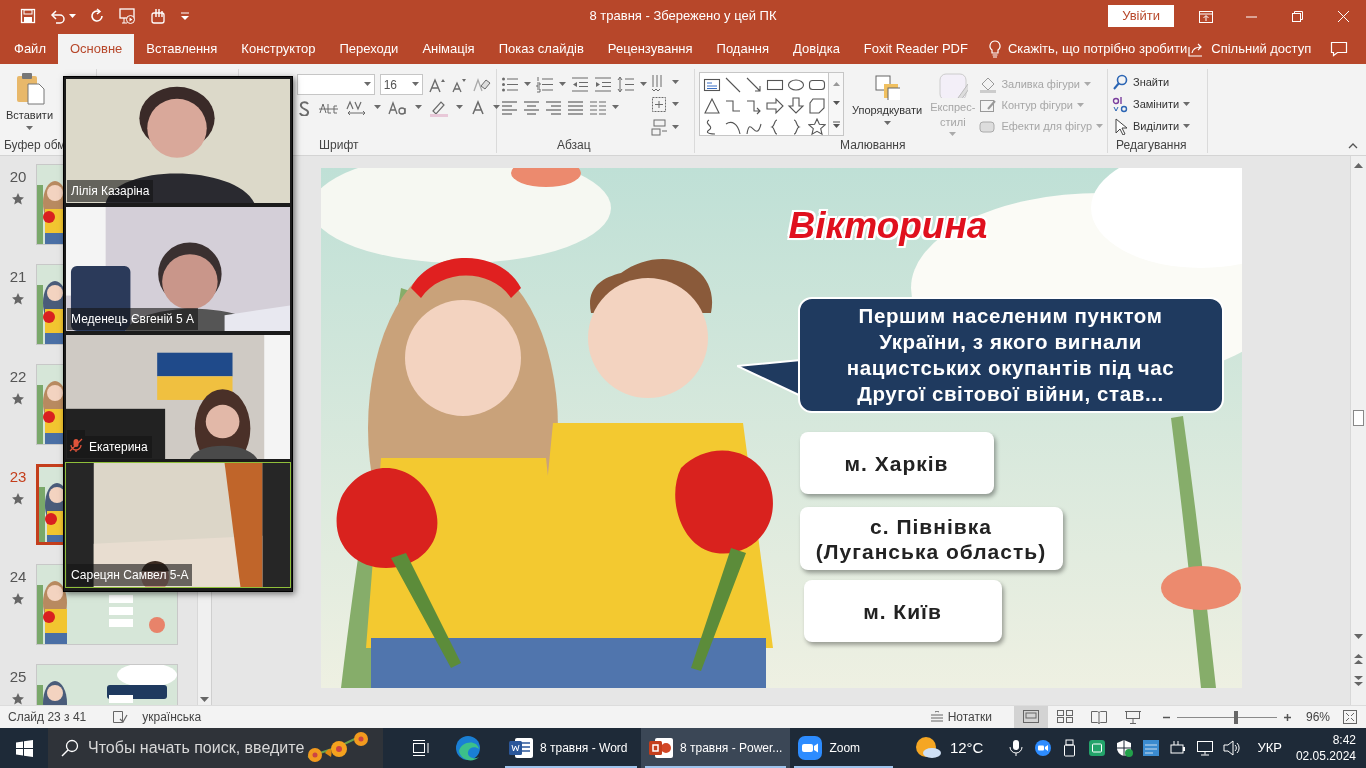  What do you see at coordinates (1249, 49) in the screenshot?
I see `share-button: Спільний доступ` at bounding box center [1249, 49].